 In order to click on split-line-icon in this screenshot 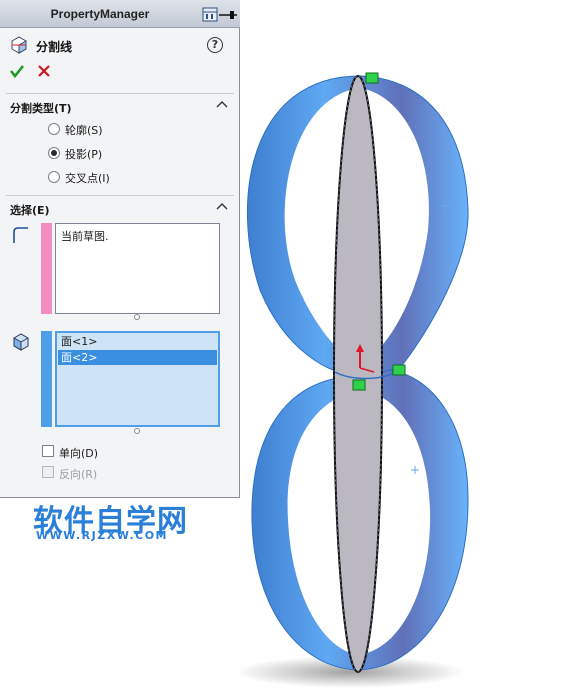, I will do `click(19, 45)`.